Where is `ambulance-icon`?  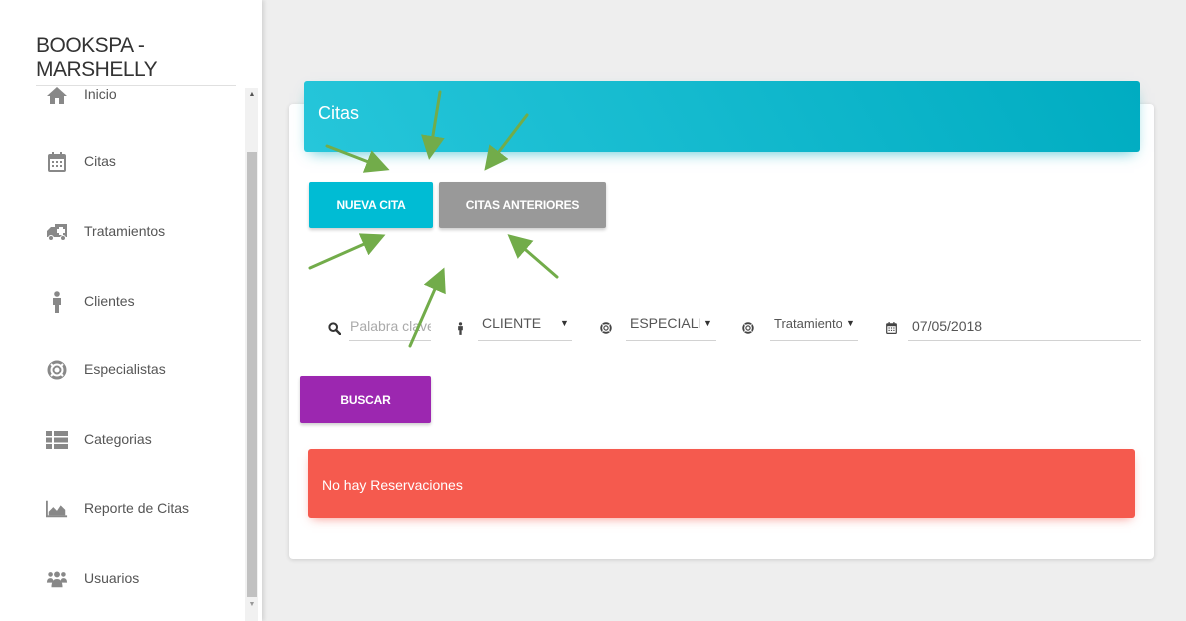 ambulance-icon is located at coordinates (57, 232).